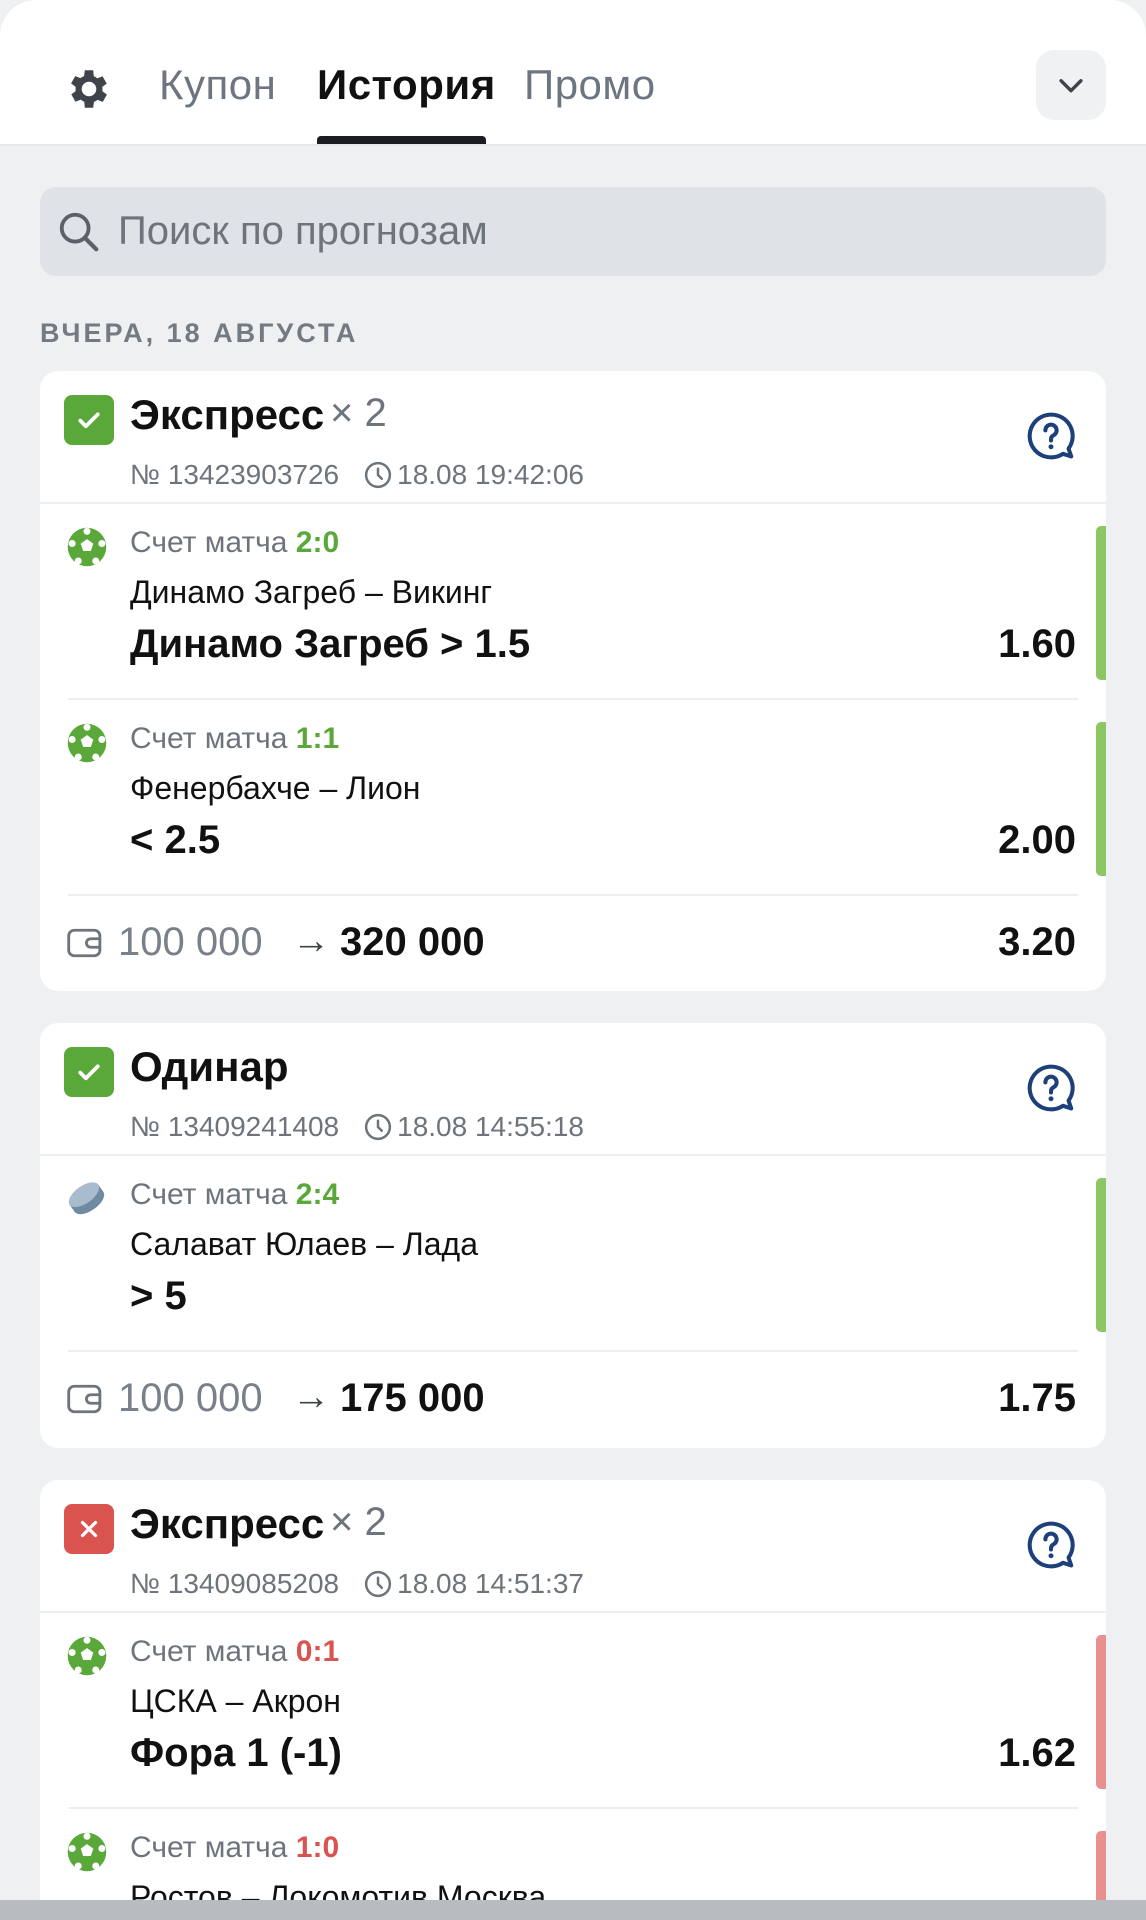 The height and width of the screenshot is (1920, 1146). What do you see at coordinates (317, 1194) in the screenshot?
I see `match-score: 2:4` at bounding box center [317, 1194].